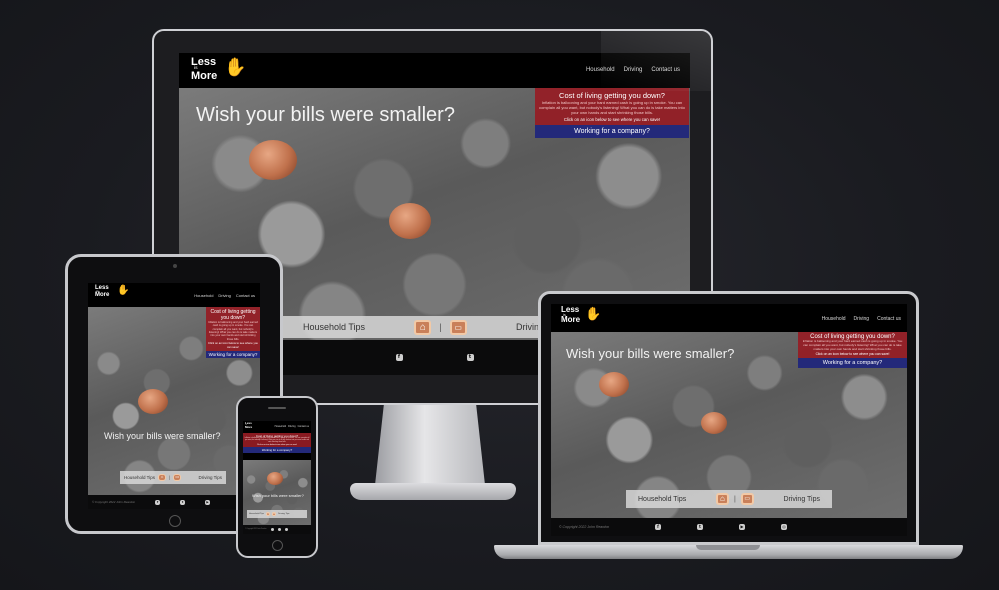 Image resolution: width=999 pixels, height=590 pixels. Describe the element at coordinates (277, 545) in the screenshot. I see `phone-home-button` at that location.